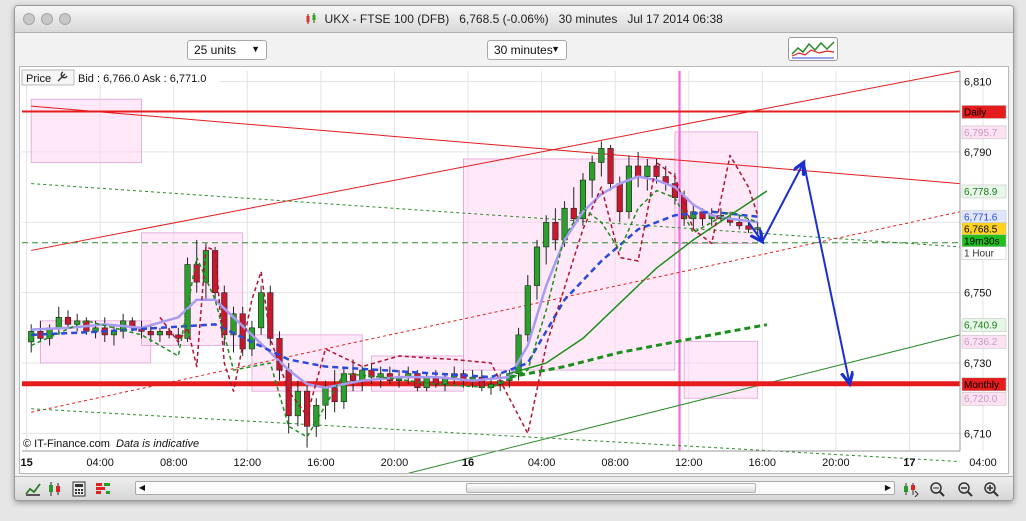 The width and height of the screenshot is (1026, 521). Describe the element at coordinates (937, 489) in the screenshot. I see `zoom-fit-icon` at that location.